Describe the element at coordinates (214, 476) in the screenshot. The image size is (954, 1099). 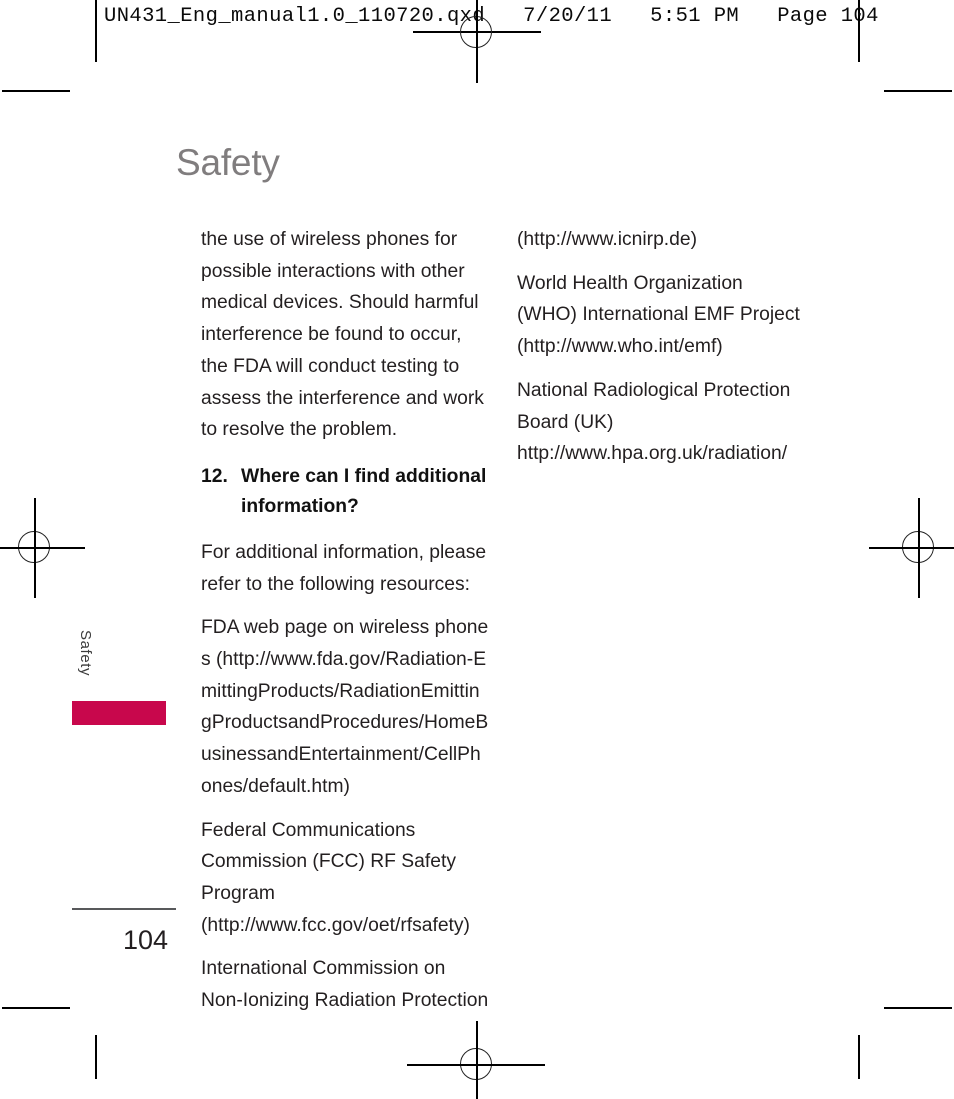
I see `question-number: 12.` at that location.